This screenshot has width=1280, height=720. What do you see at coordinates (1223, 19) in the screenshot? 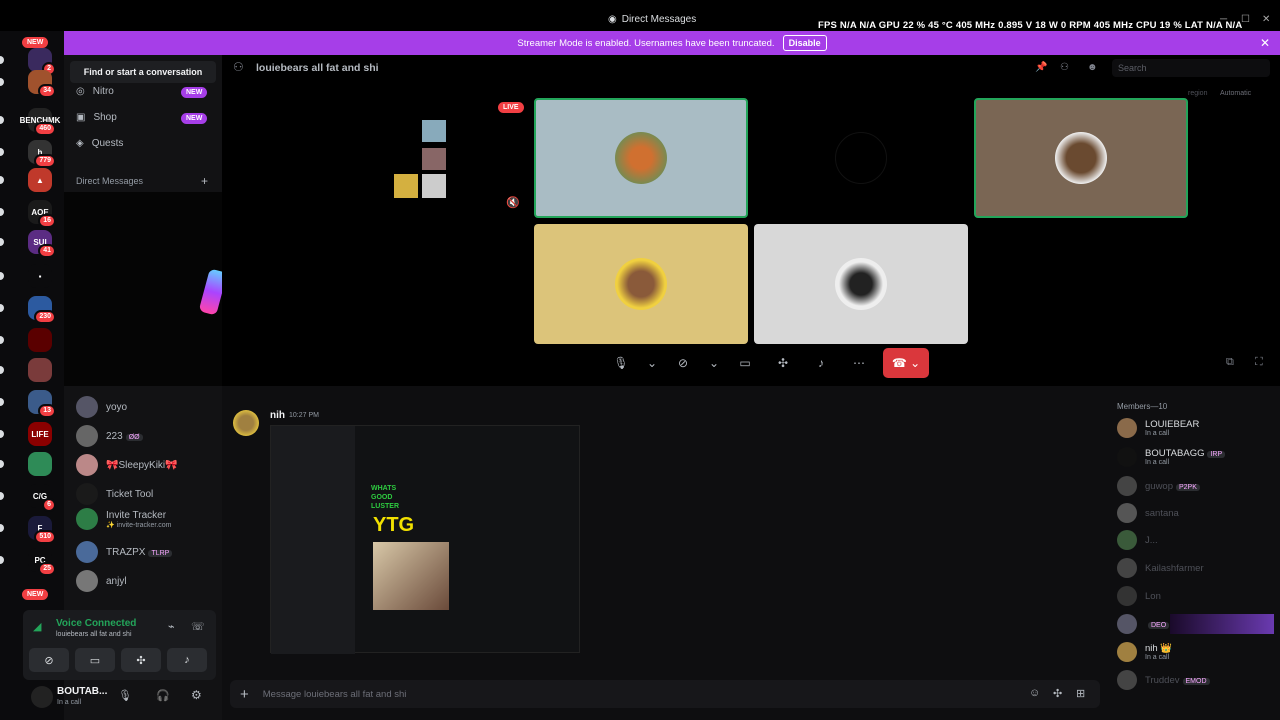
I see `minimize-button: ─` at bounding box center [1223, 19].